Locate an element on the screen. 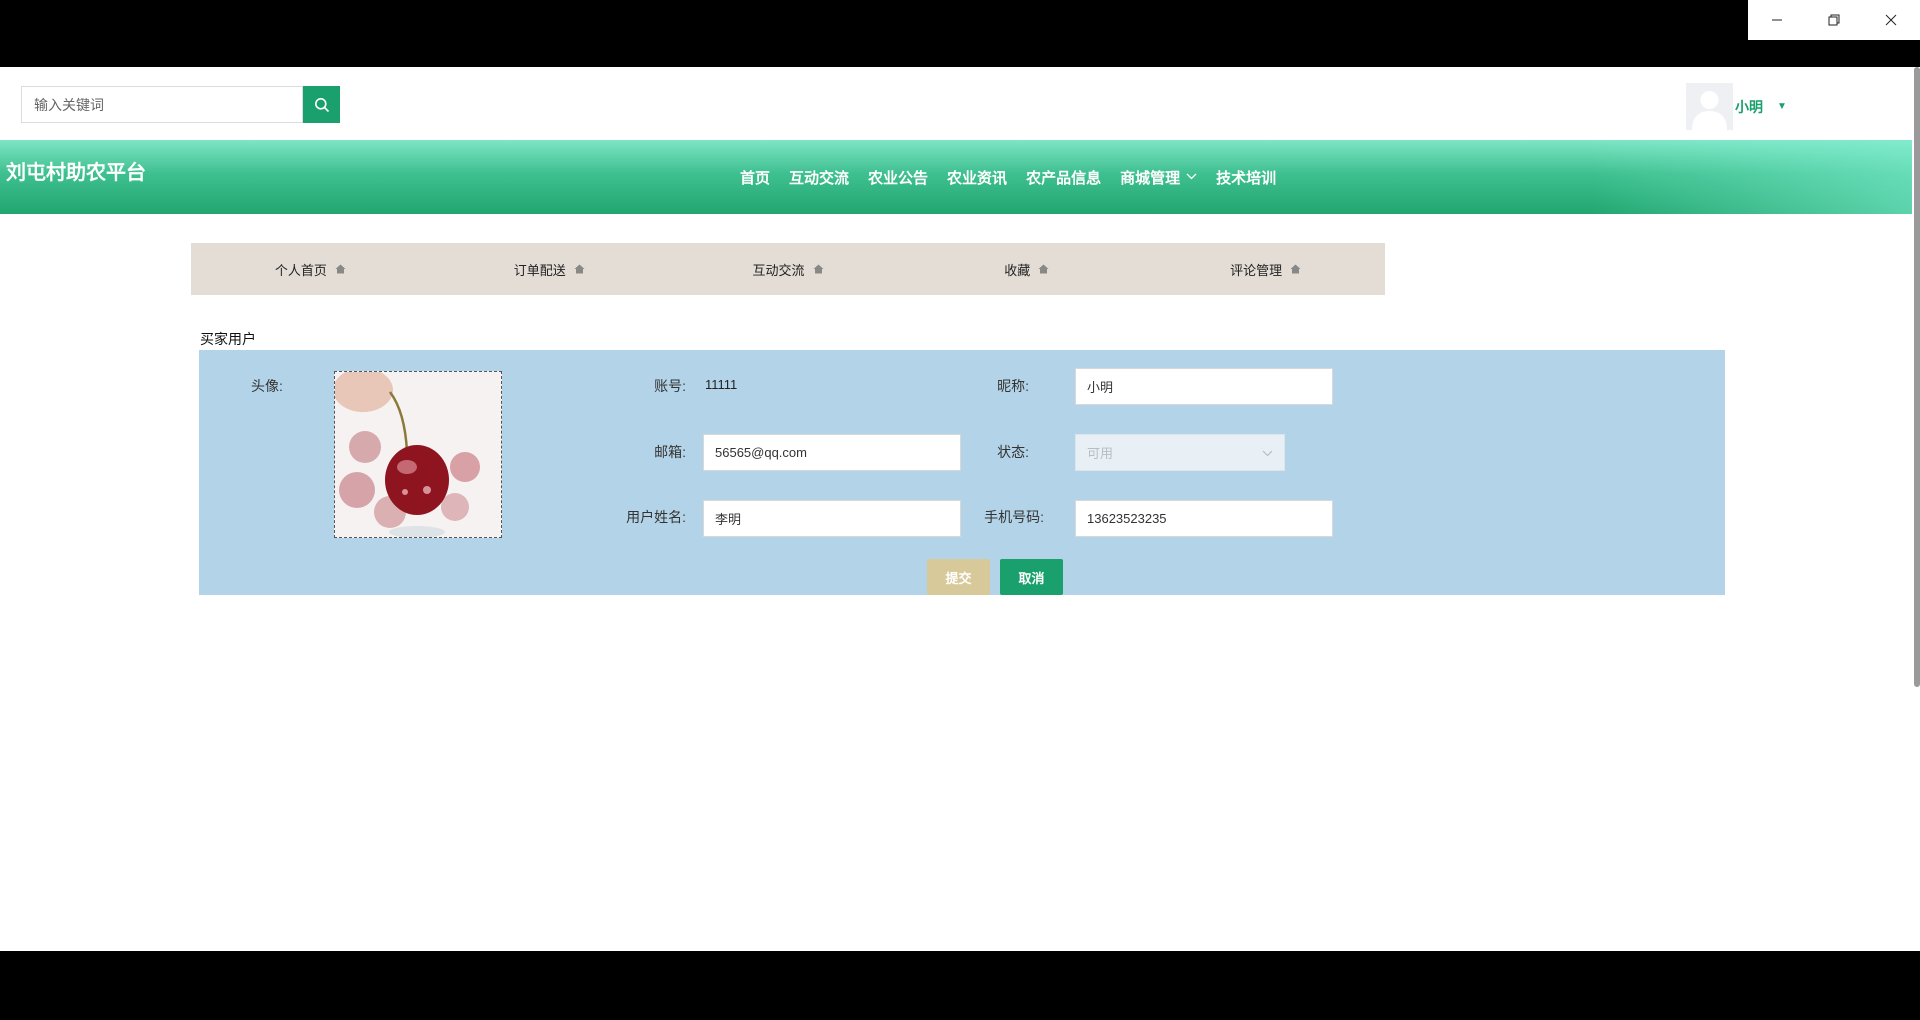  search-button is located at coordinates (321, 104).